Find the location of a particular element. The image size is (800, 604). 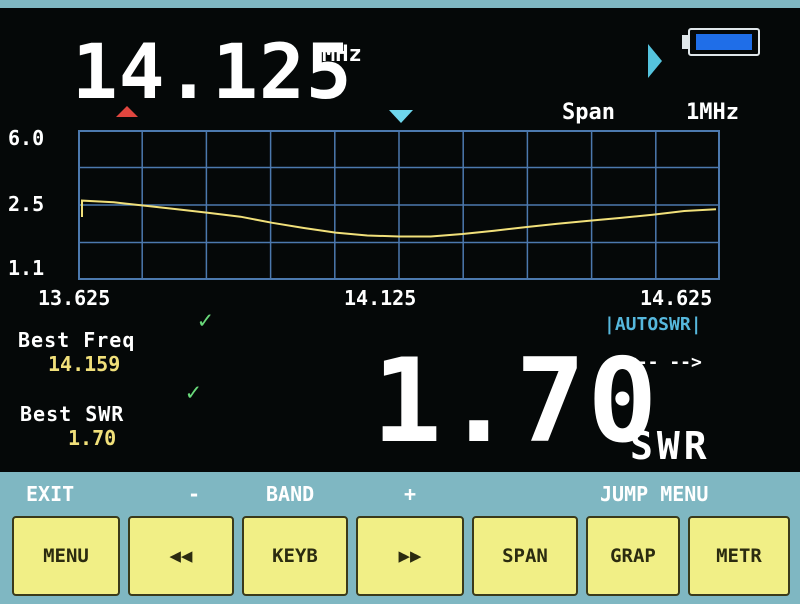

jump-menu-label: JUMP MENU is located at coordinates (654, 494).